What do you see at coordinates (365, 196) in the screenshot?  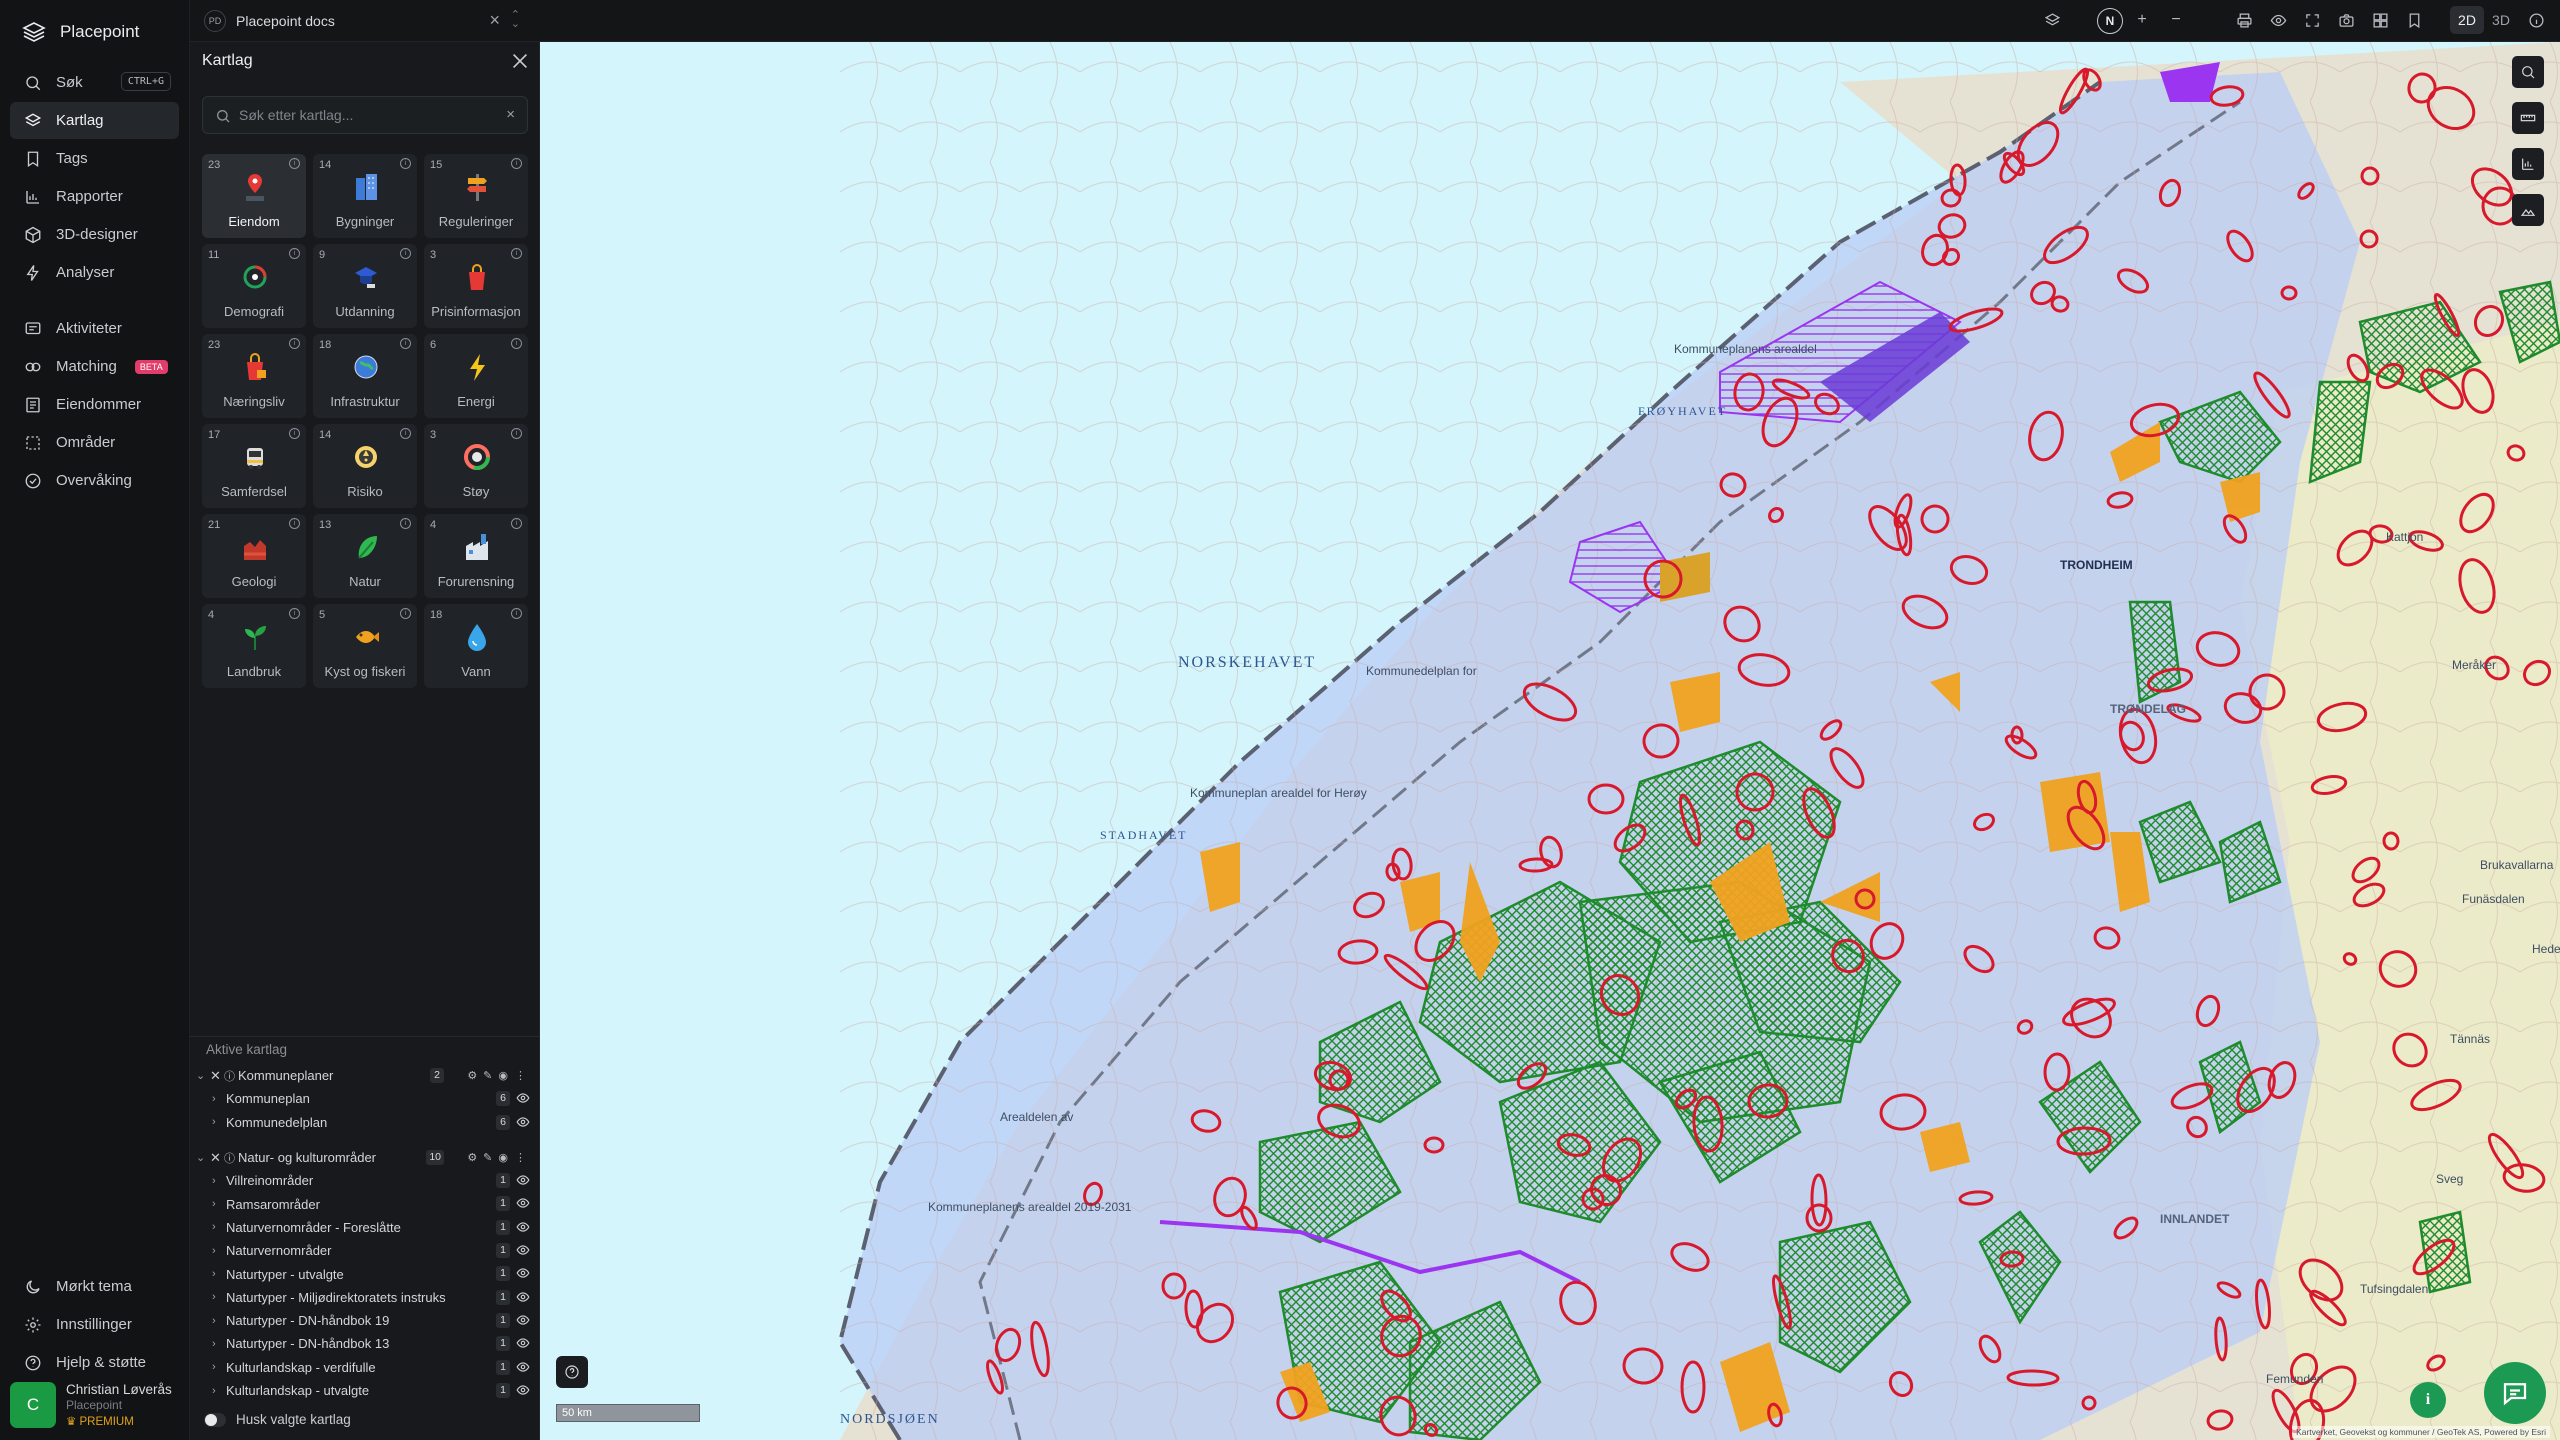 I see `category-tile-bygninger: 14 i Bygninger` at bounding box center [365, 196].